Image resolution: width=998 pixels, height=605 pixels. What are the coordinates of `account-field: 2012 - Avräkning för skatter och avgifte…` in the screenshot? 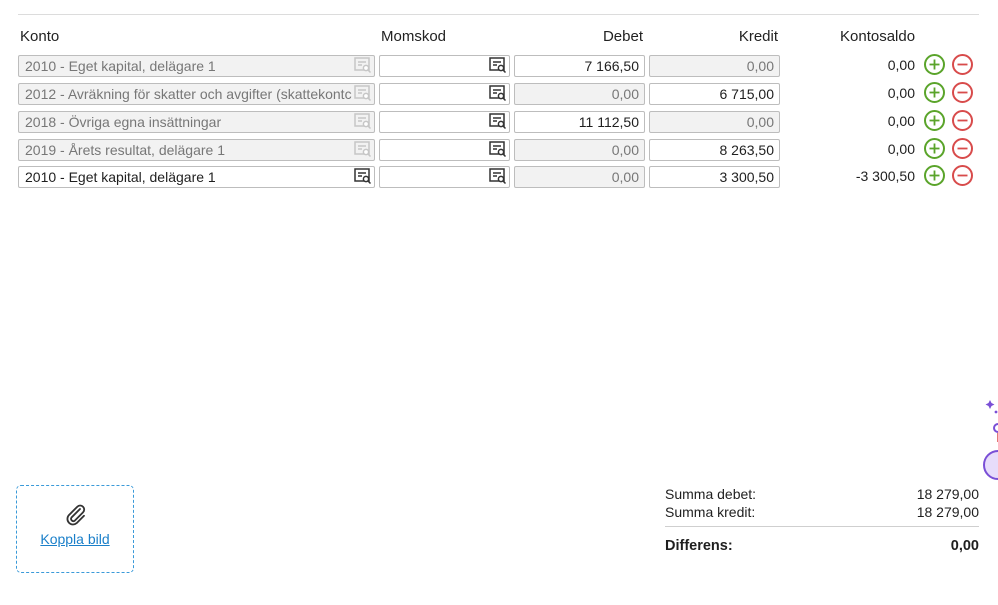 It's located at (196, 94).